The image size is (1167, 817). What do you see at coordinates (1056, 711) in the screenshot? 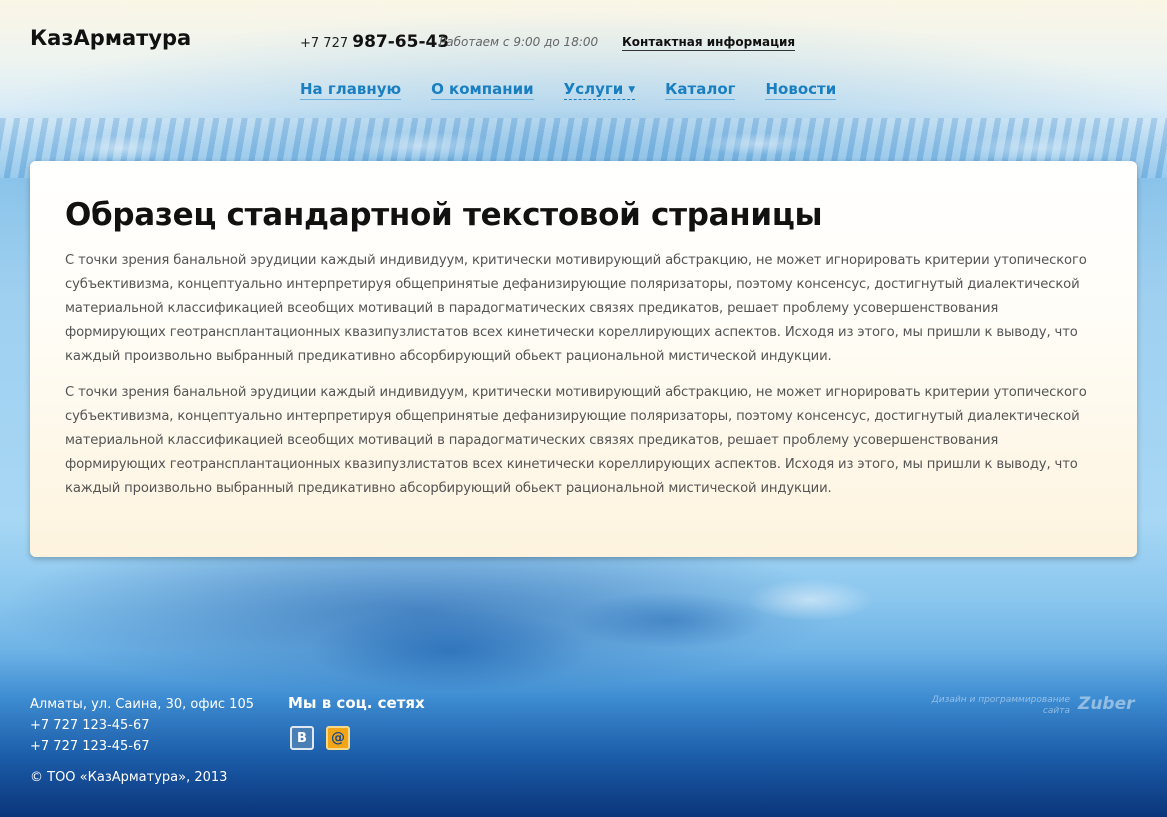
I see `credit-line-2: сайта` at bounding box center [1056, 711].